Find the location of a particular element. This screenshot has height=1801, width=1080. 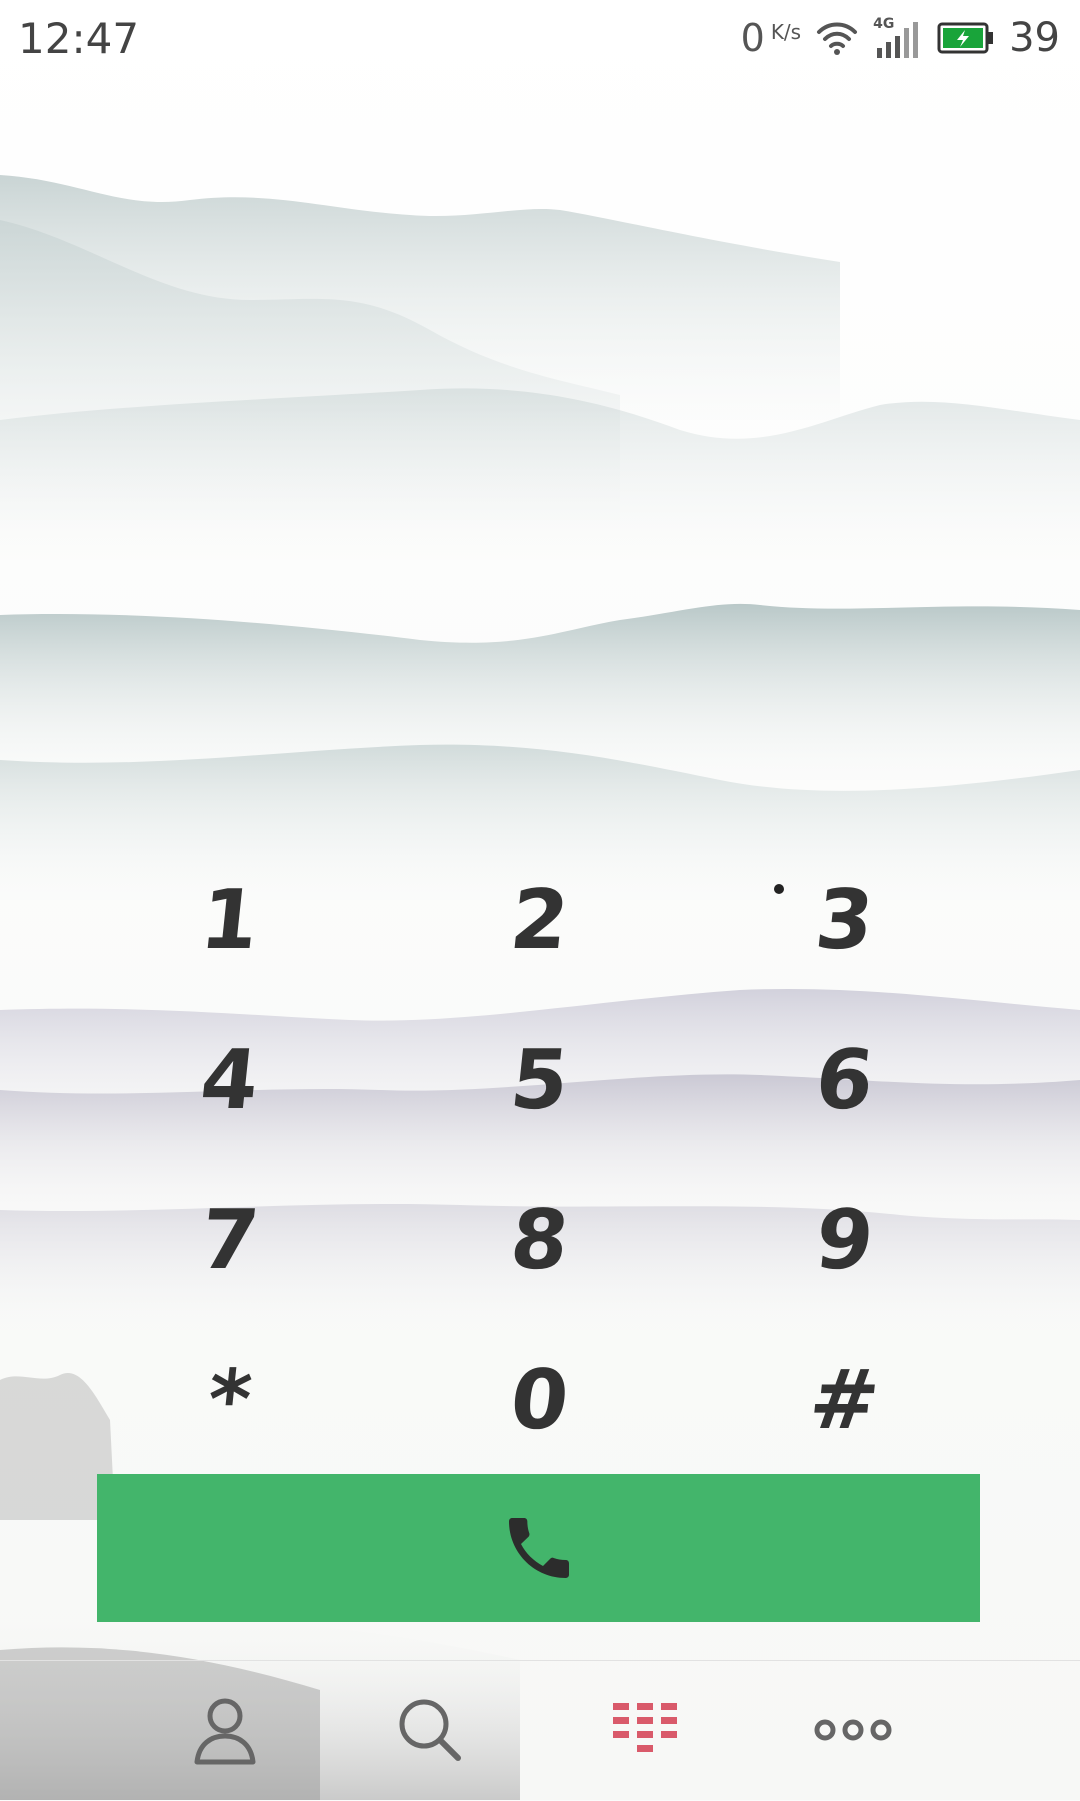

dial-key-4: 4 is located at coordinates (230, 1080).